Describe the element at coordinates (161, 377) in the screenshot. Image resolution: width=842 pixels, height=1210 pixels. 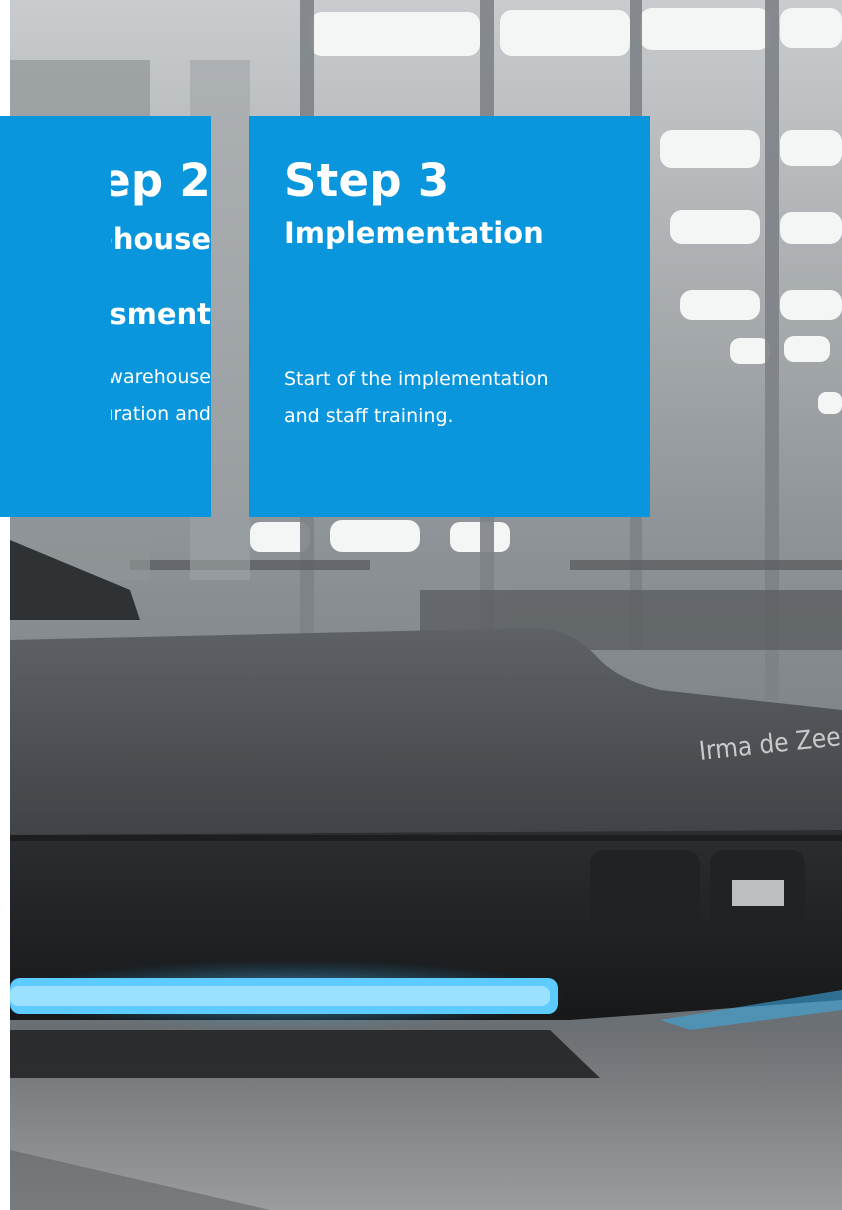
I see `step-2-description-line1: Analysis of your warehouse` at that location.